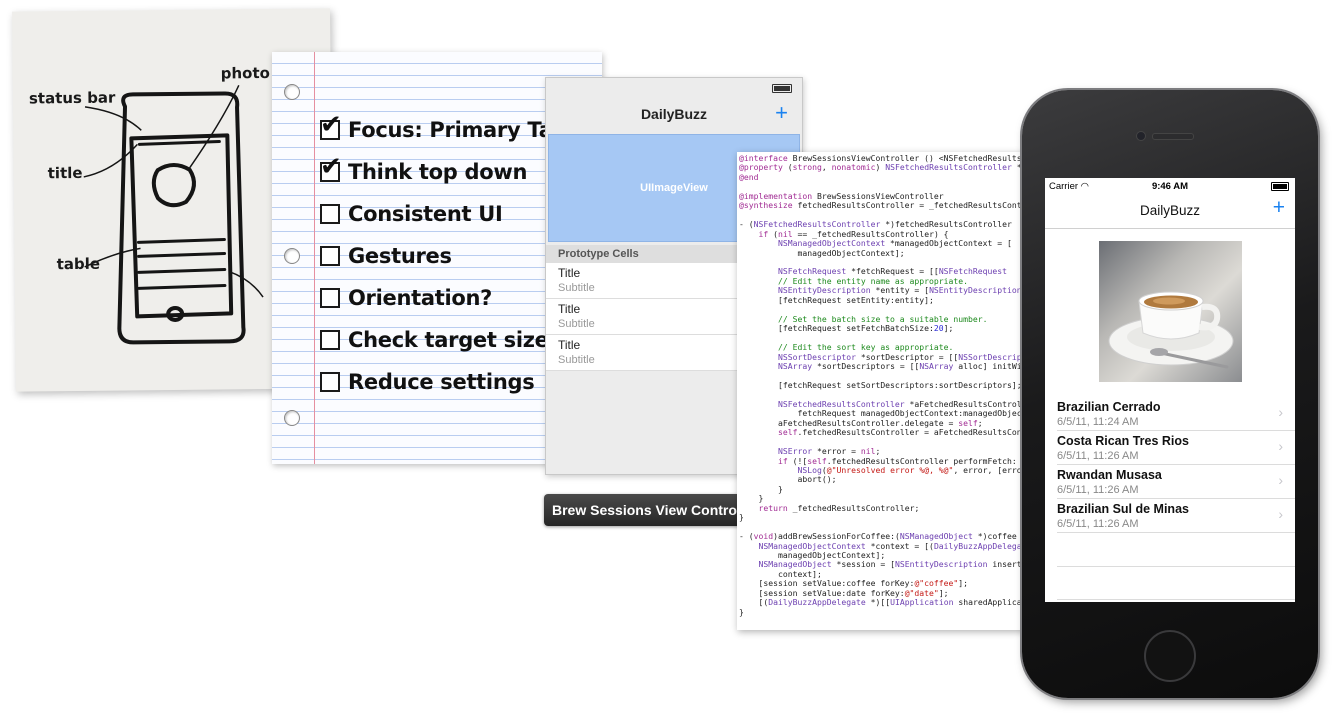  I want to click on table-row: Costa Rican Tres Rios 6/5/11, 11:26 AM ›, so click(1176, 447).